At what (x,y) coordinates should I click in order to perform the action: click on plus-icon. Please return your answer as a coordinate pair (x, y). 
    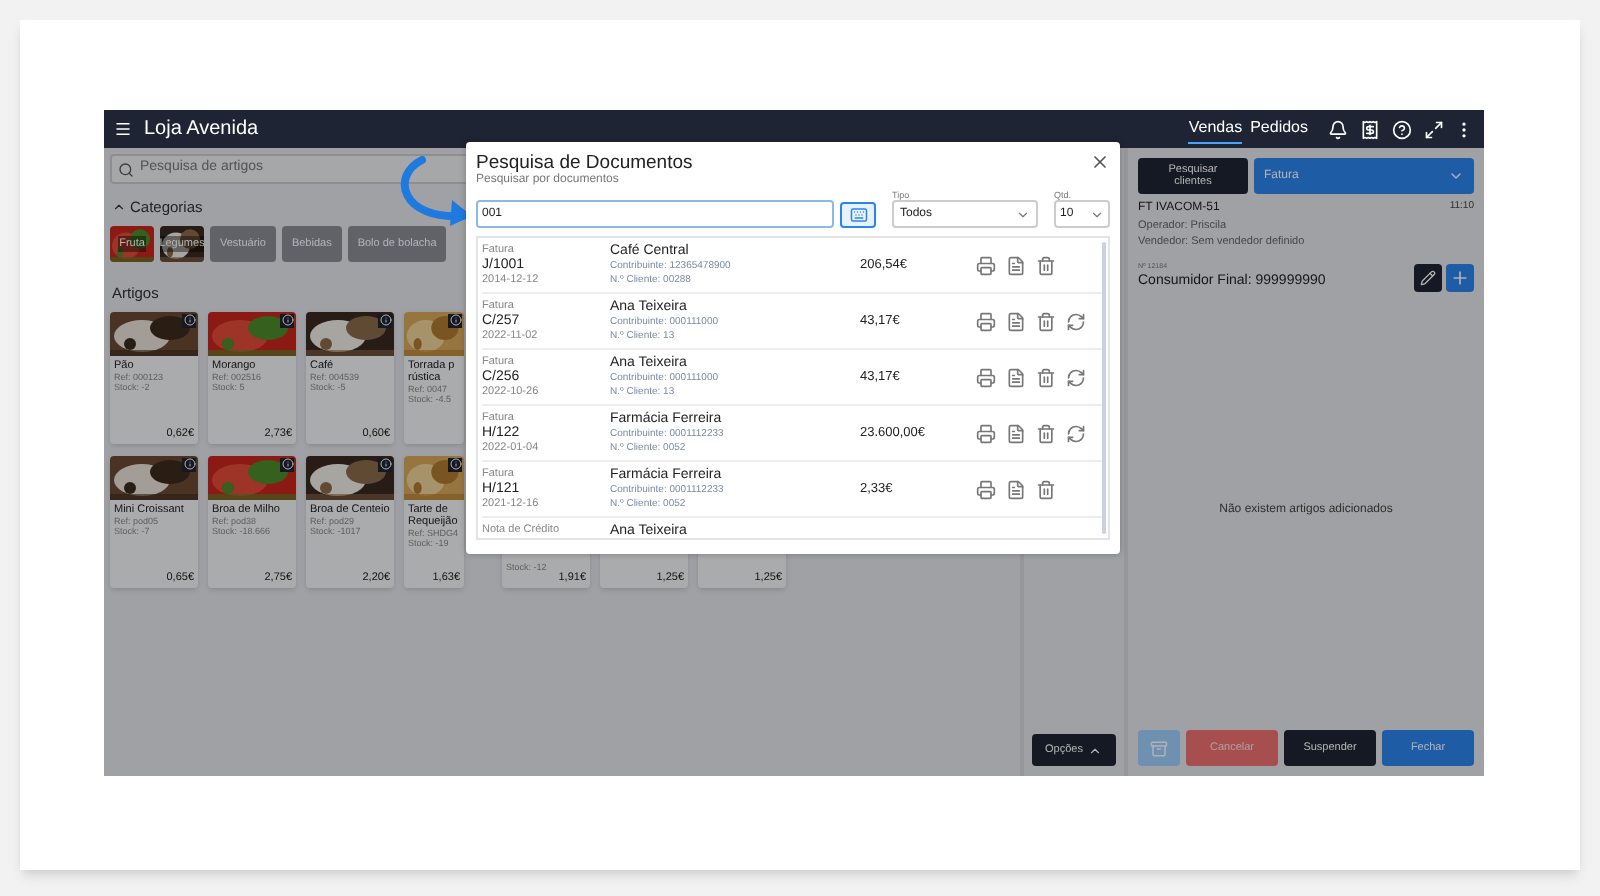
    Looking at the image, I should click on (1460, 278).